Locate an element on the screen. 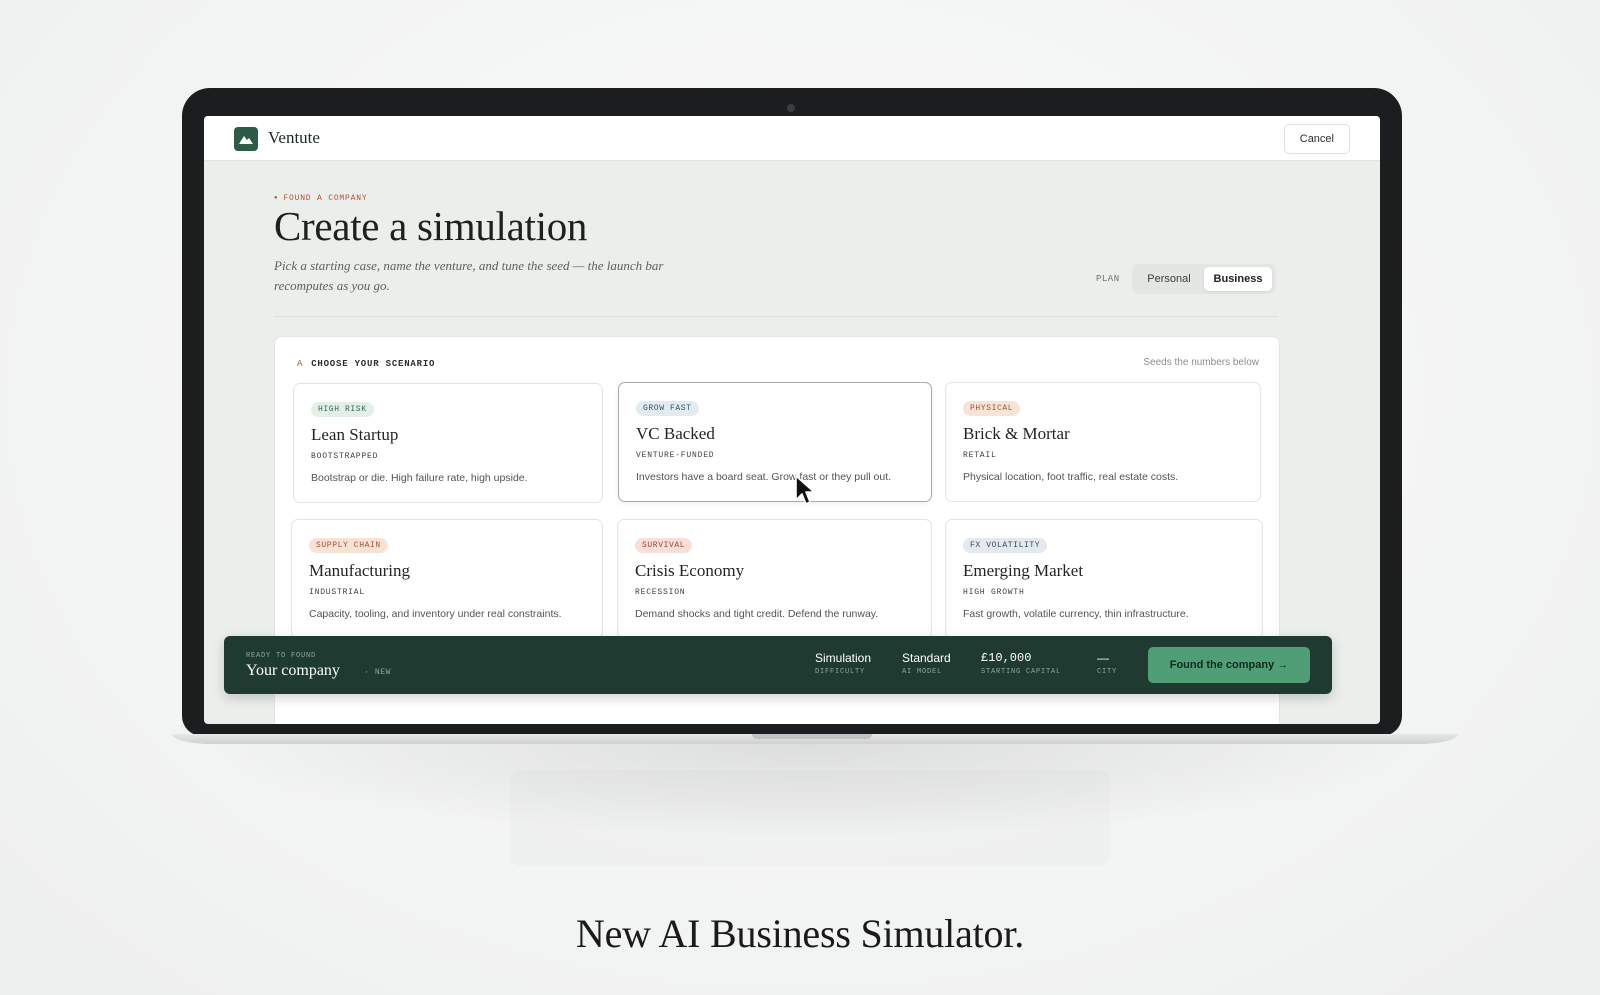 This screenshot has height=995, width=1600. scenario-tag: SUPPLY CHAIN is located at coordinates (348, 545).